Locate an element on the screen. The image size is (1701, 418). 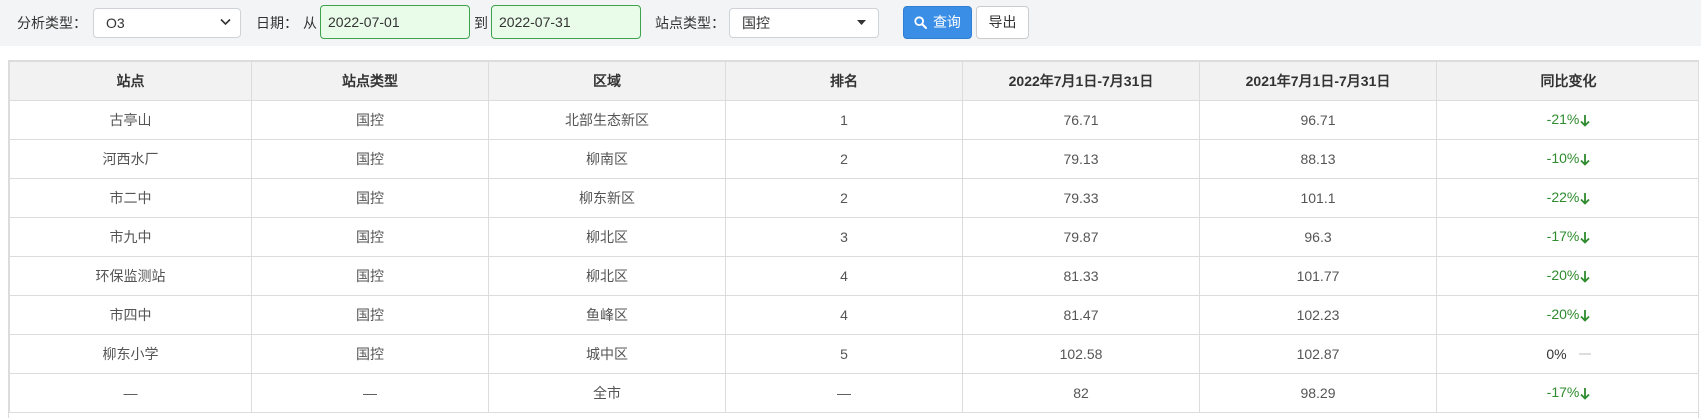
export-button: 导出 is located at coordinates (1002, 22).